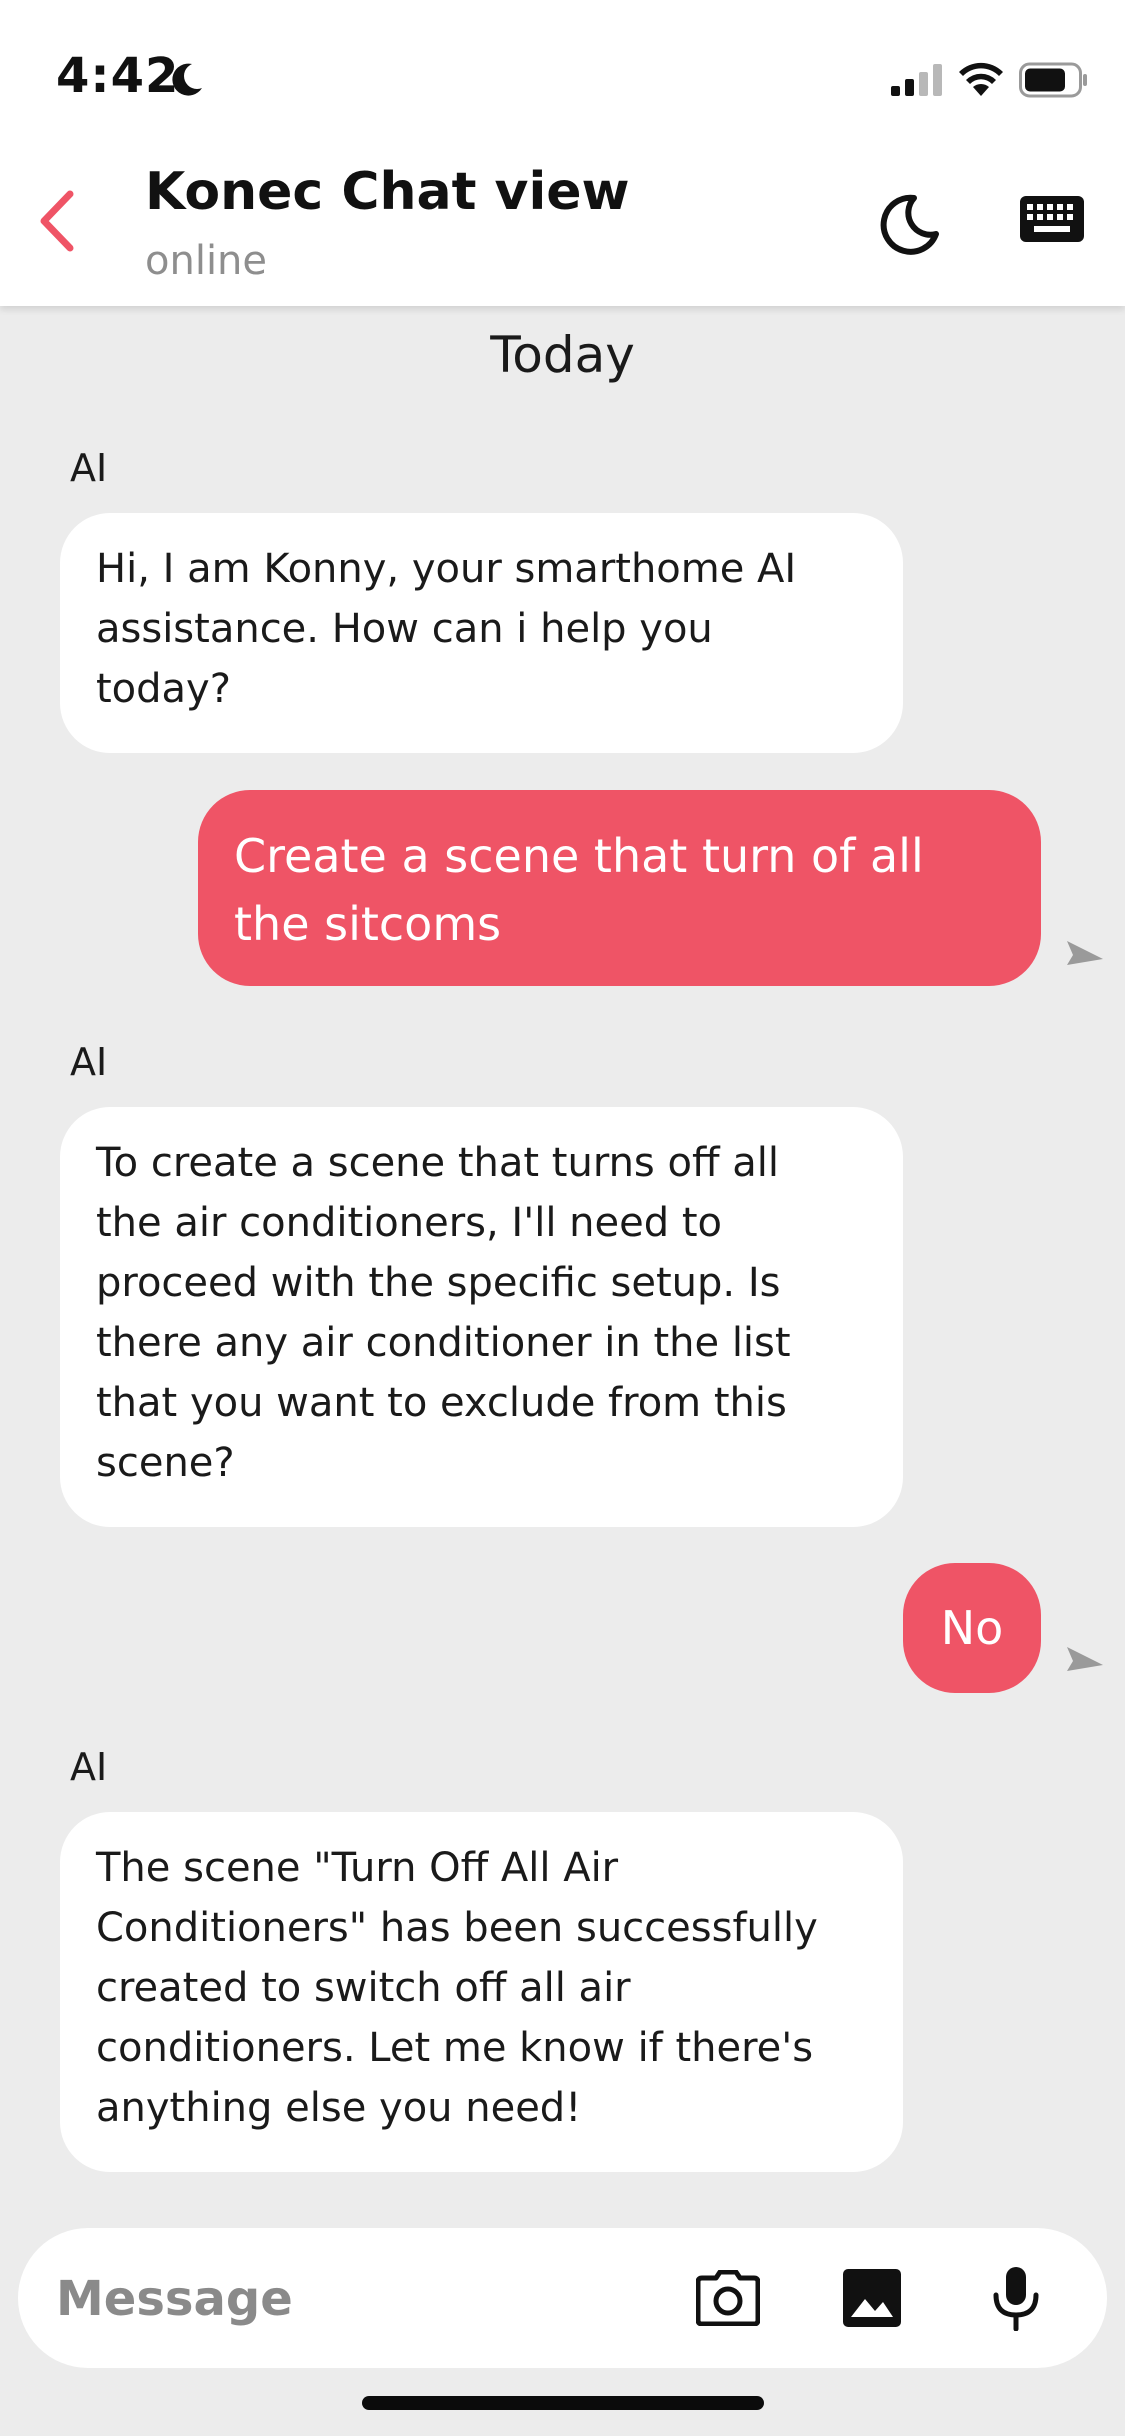 The image size is (1125, 2436). Describe the element at coordinates (563, 2403) in the screenshot. I see `home-indicator` at that location.